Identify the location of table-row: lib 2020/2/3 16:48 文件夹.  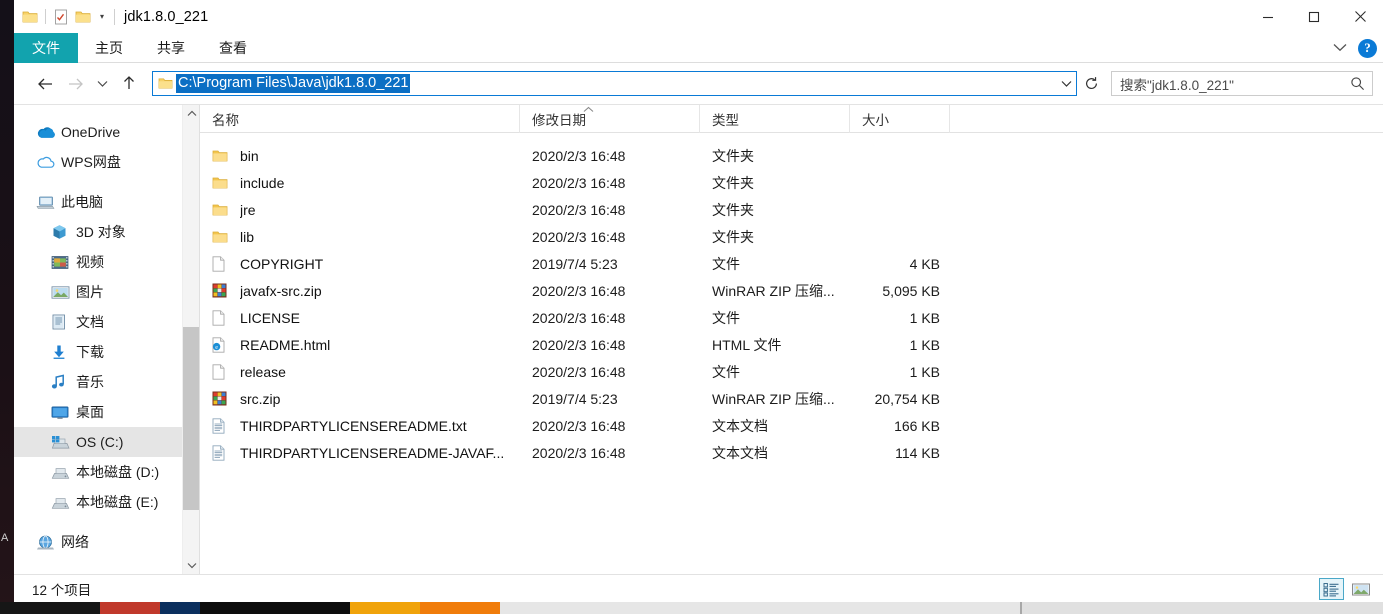
(791, 236).